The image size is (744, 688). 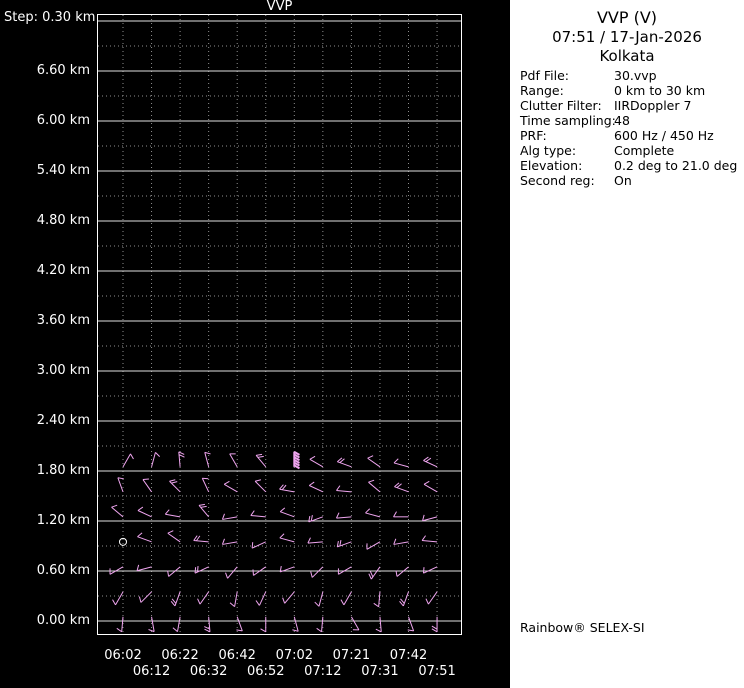 I want to click on x-axis-tick-label: 06:52, so click(x=266, y=671).